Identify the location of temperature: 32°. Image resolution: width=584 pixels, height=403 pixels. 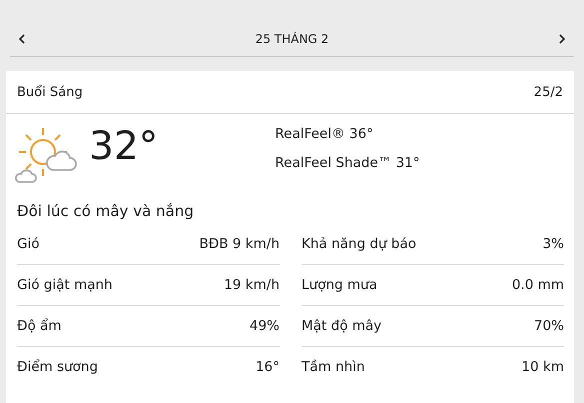
(124, 147).